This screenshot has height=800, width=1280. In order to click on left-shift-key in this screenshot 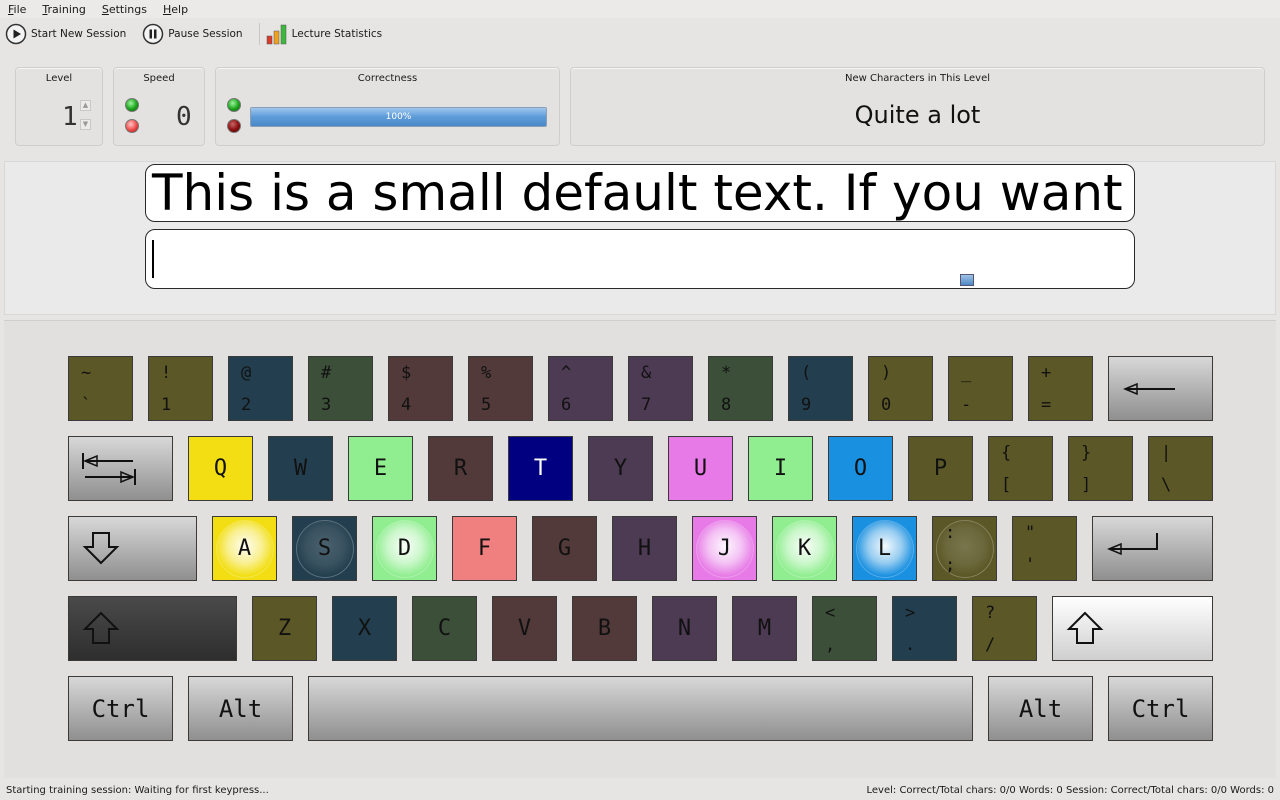, I will do `click(152, 628)`.